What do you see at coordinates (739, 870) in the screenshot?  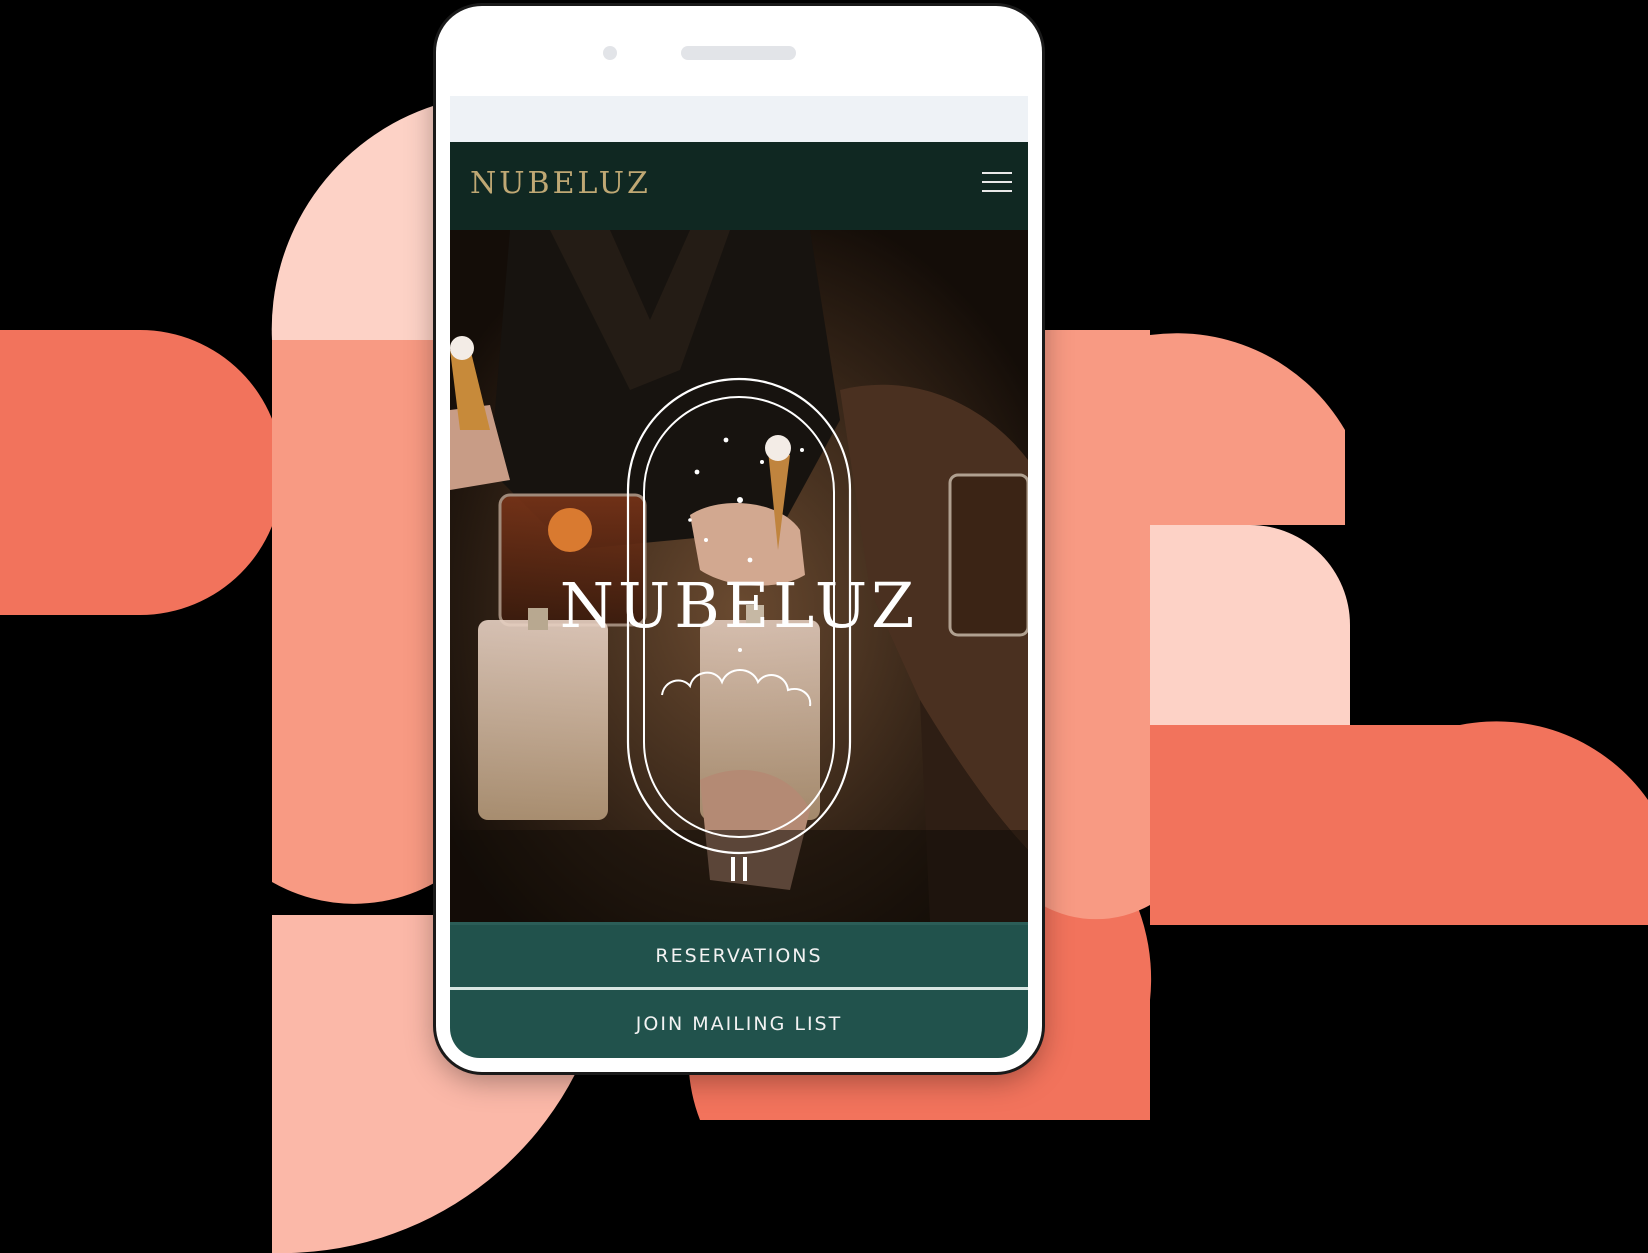 I see `pause-icon` at bounding box center [739, 870].